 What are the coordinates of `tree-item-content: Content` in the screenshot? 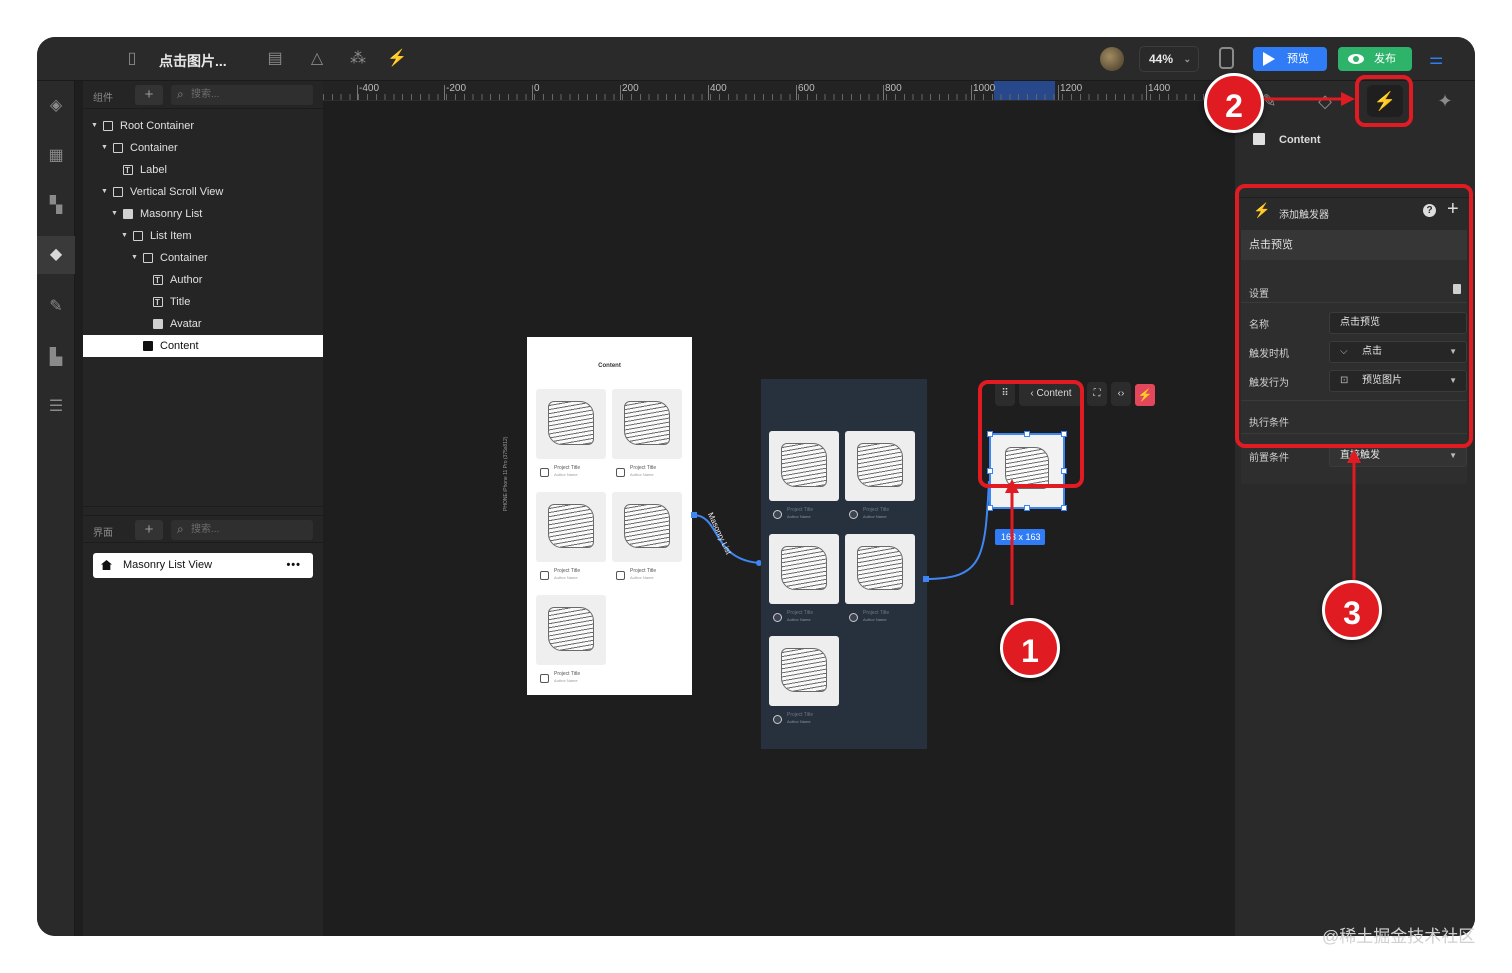 It's located at (203, 346).